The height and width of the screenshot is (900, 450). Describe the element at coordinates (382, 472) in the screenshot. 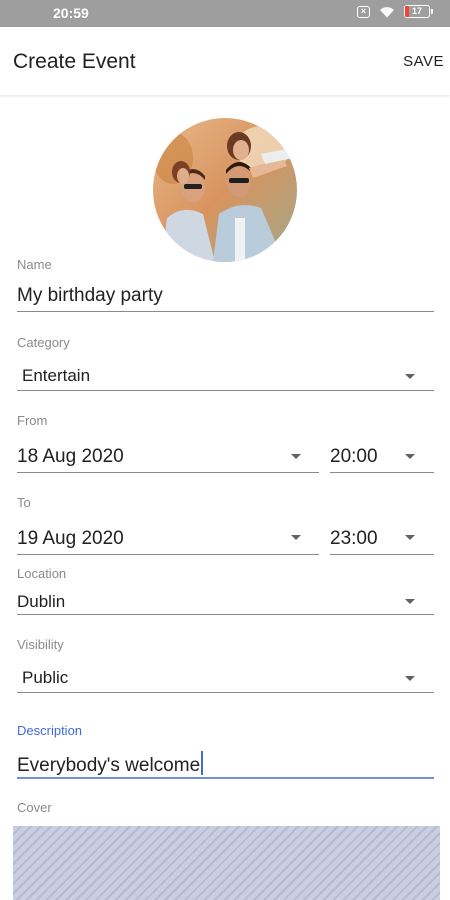

I see `from-time-underline` at that location.